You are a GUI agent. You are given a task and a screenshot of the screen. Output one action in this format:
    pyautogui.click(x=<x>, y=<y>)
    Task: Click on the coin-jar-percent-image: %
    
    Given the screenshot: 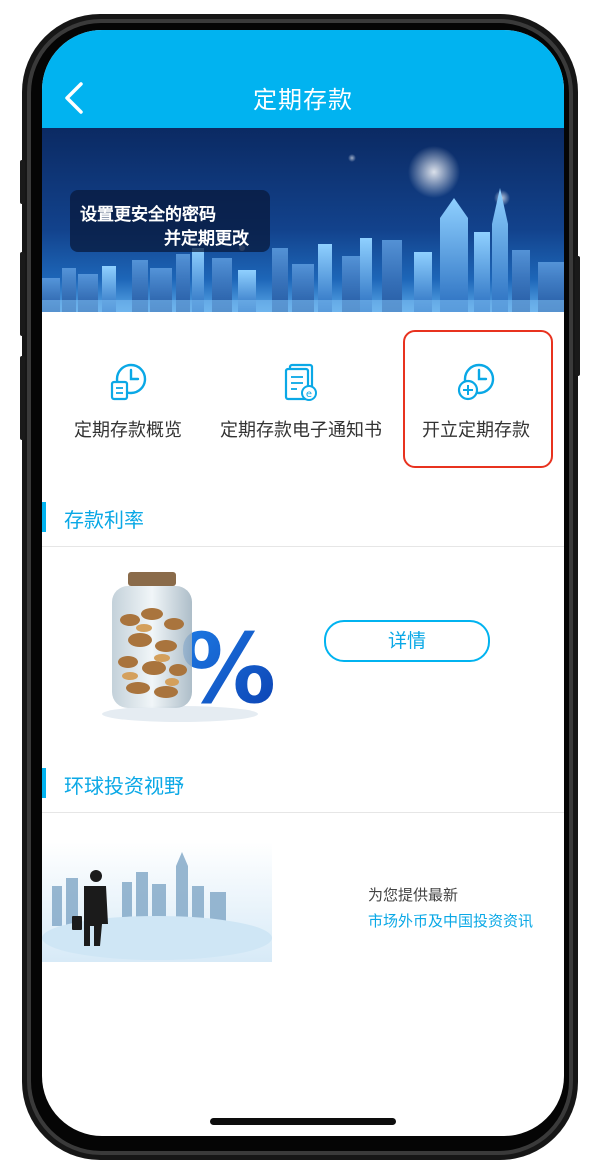 What is the action you would take?
    pyautogui.click(x=189, y=648)
    